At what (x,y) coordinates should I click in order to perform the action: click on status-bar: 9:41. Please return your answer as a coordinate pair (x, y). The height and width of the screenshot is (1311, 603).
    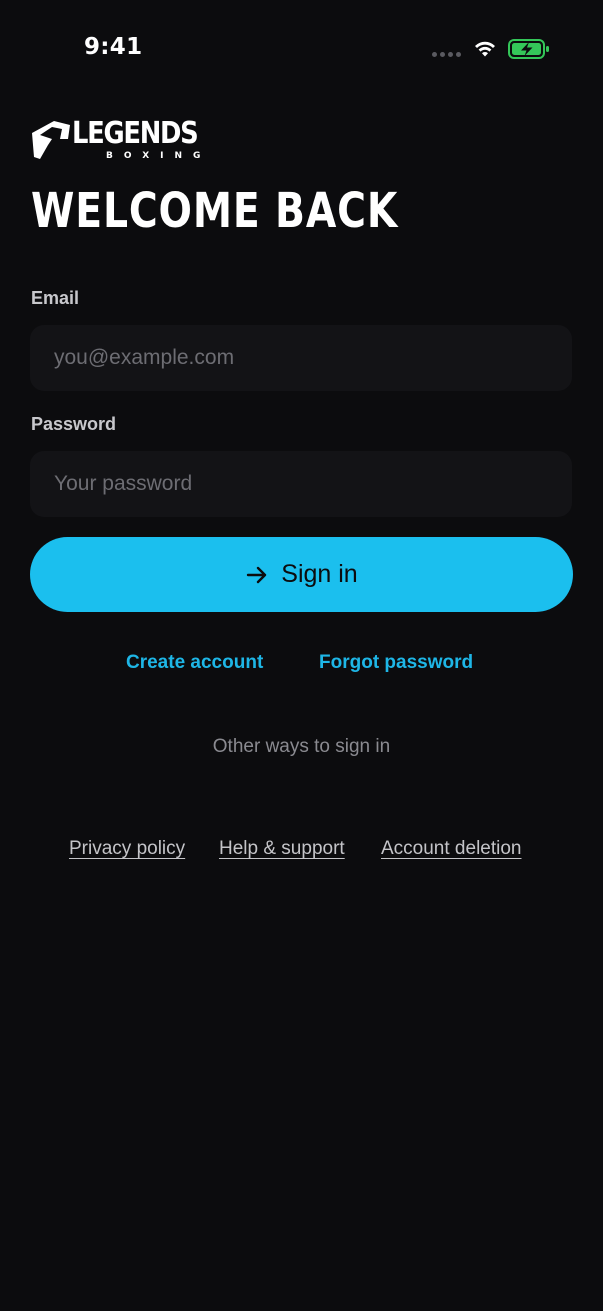
    Looking at the image, I should click on (301, 48).